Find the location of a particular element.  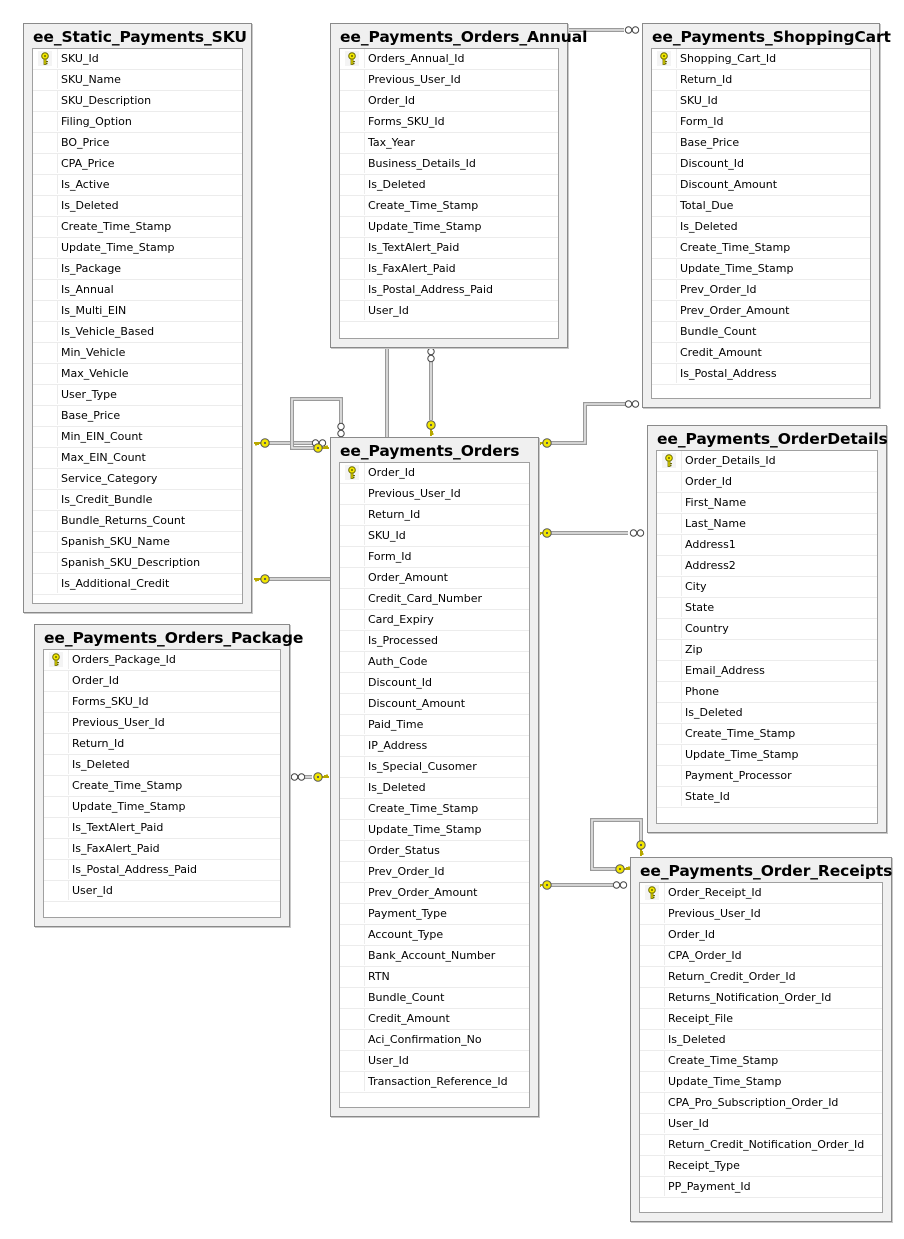

column-row: Is_Active is located at coordinates (137, 185).